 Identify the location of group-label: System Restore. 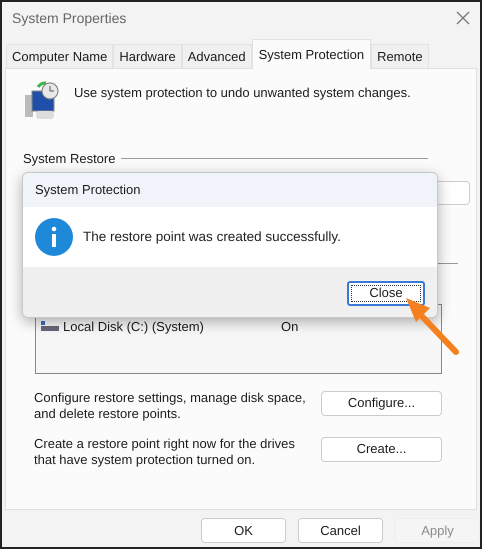
(69, 159).